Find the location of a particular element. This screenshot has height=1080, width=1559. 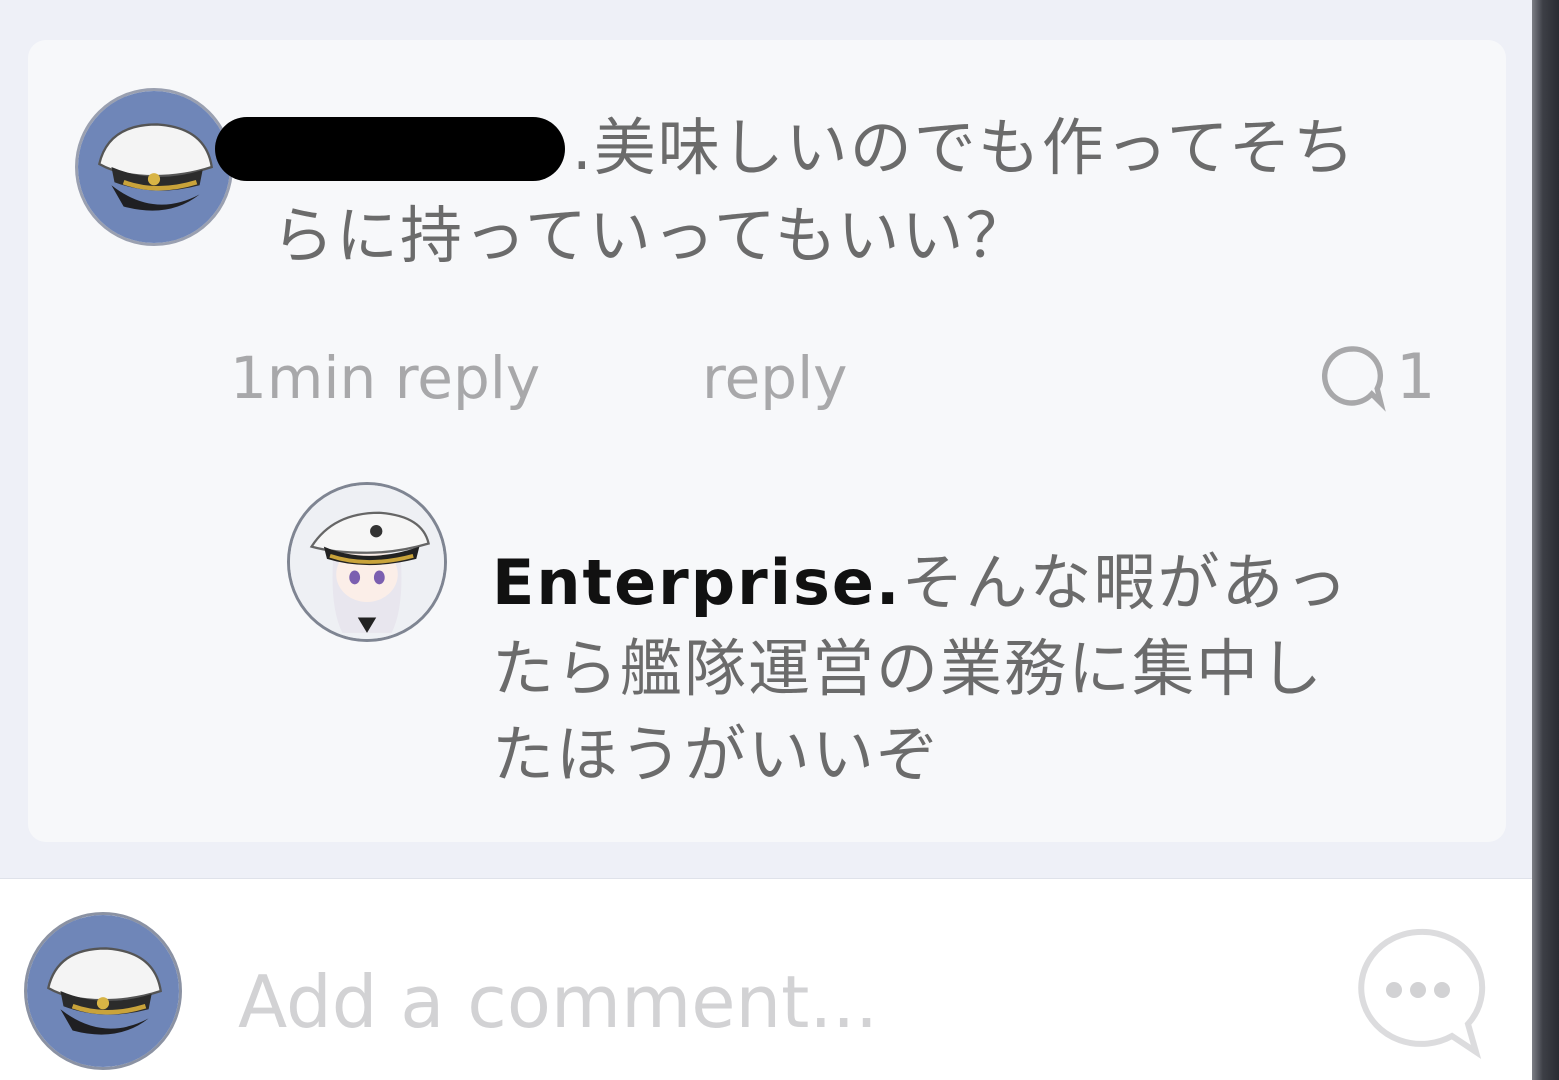

speech-bubble-icon is located at coordinates (1353, 379).